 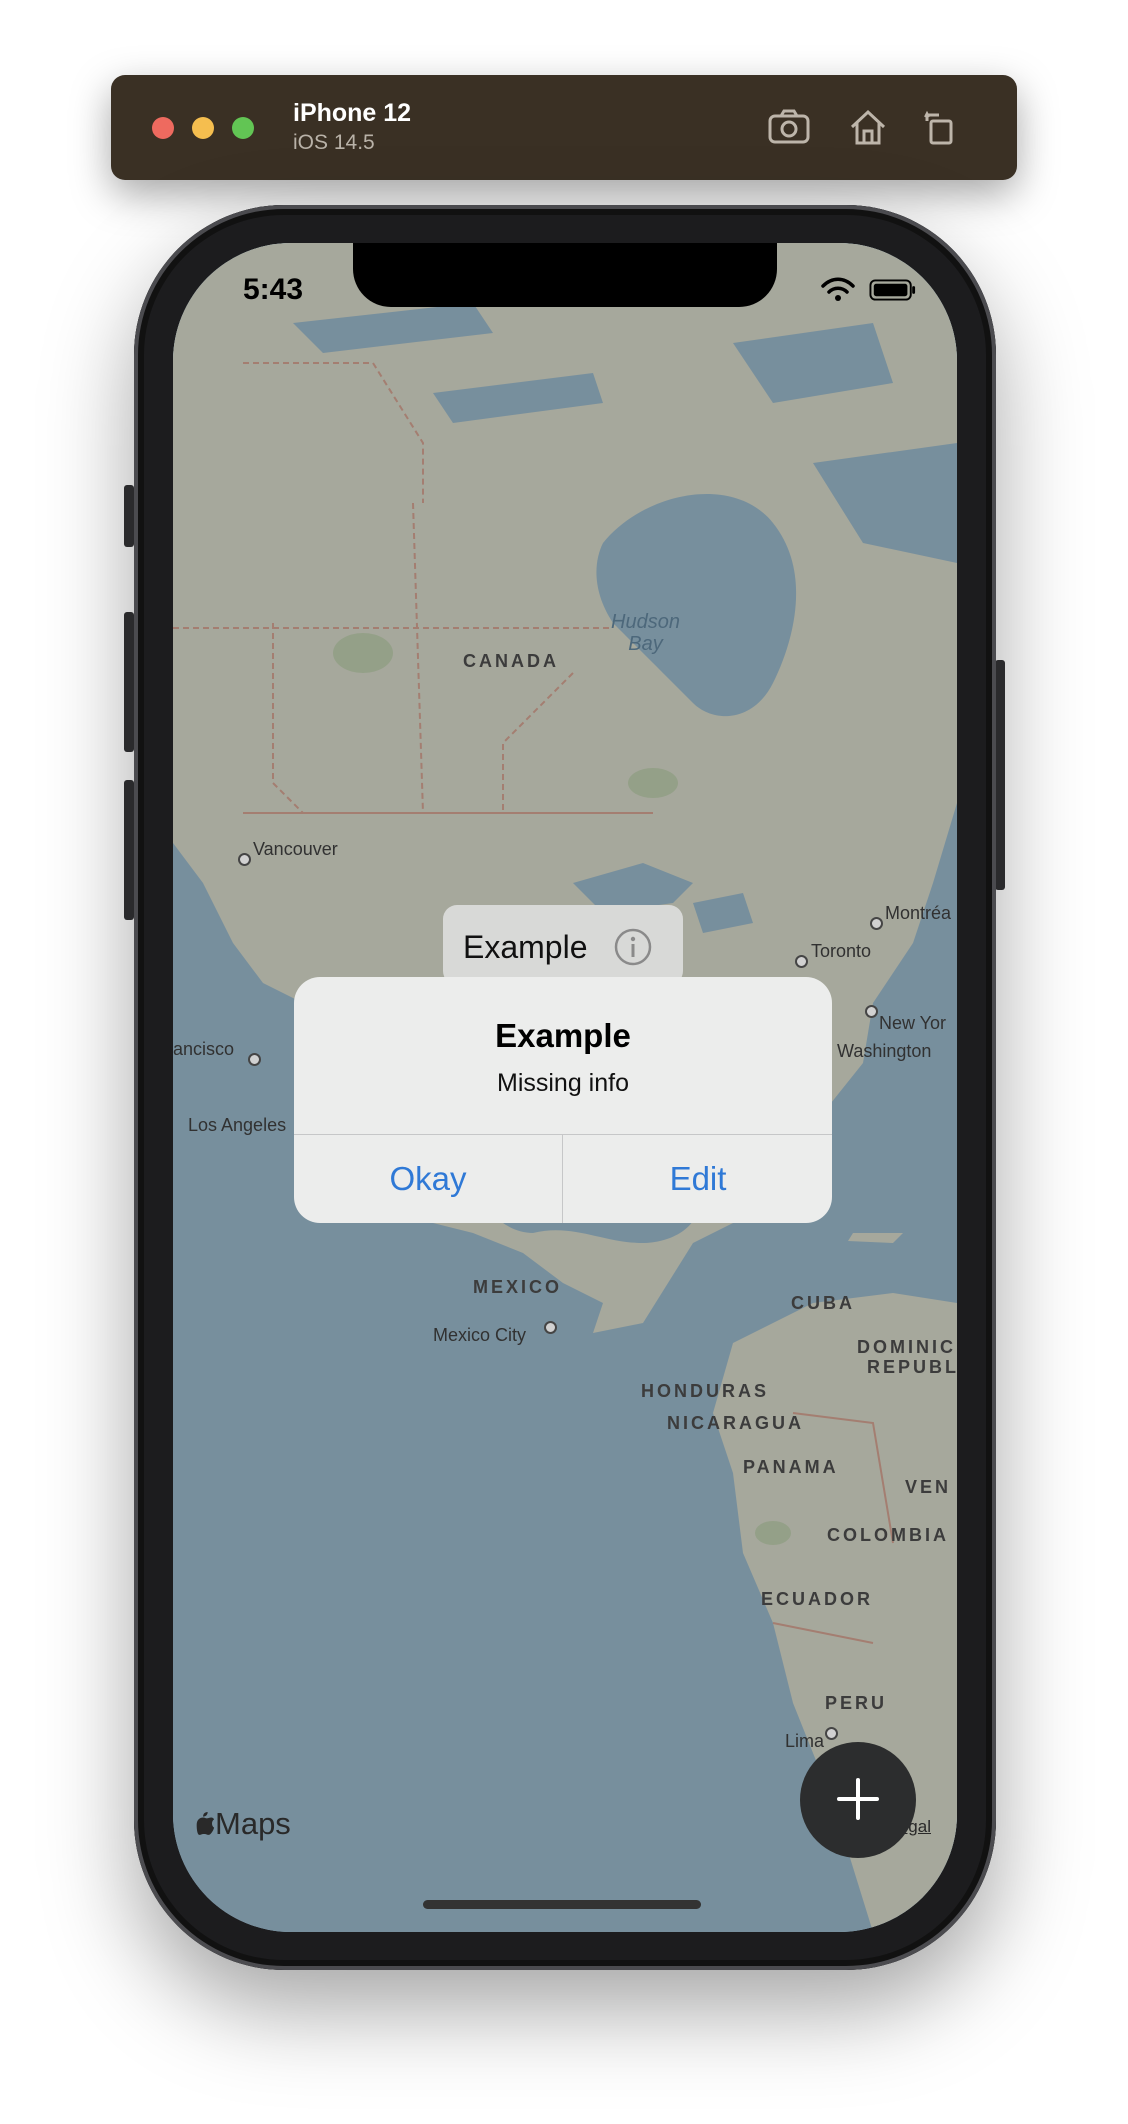 What do you see at coordinates (892, 290) in the screenshot?
I see `battery-icon` at bounding box center [892, 290].